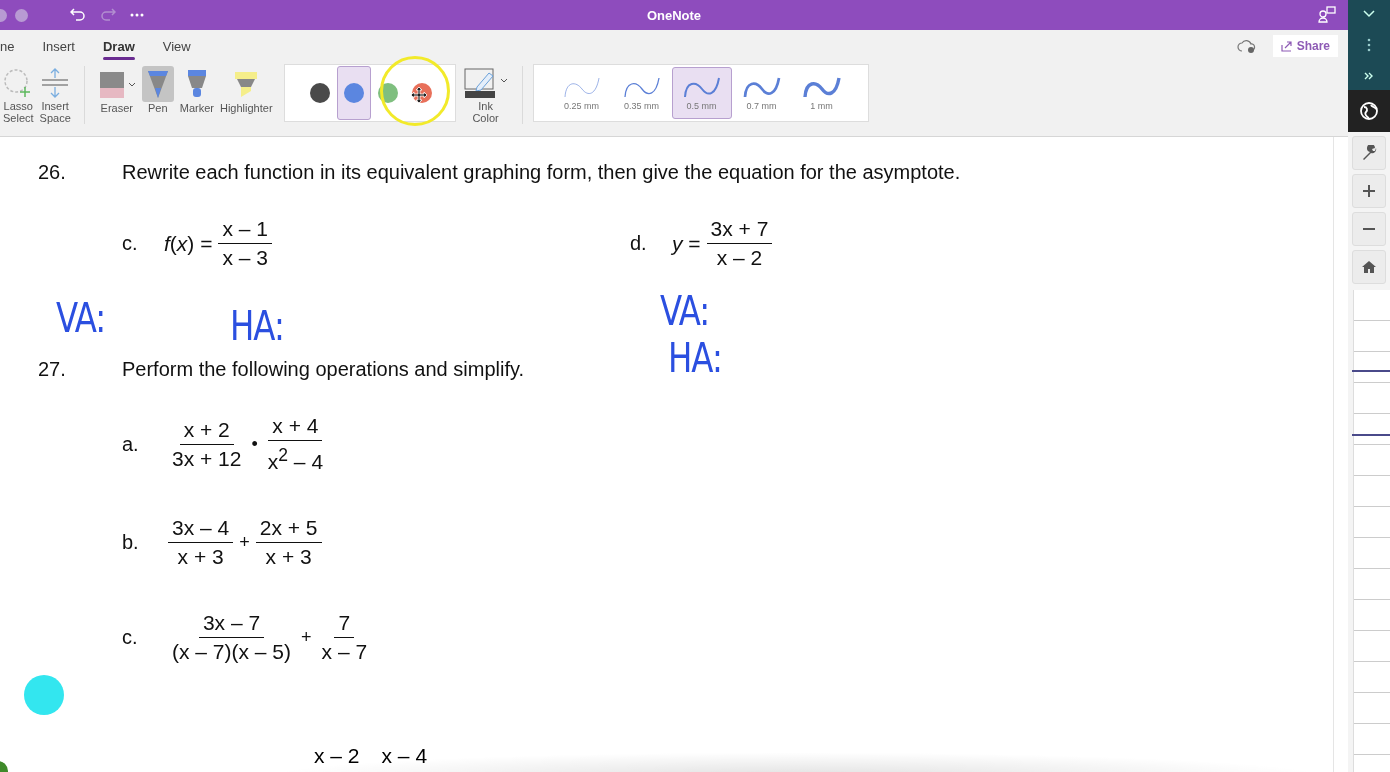 Image resolution: width=1390 pixels, height=772 pixels. I want to click on numerator: 3x – 7, so click(231, 623).